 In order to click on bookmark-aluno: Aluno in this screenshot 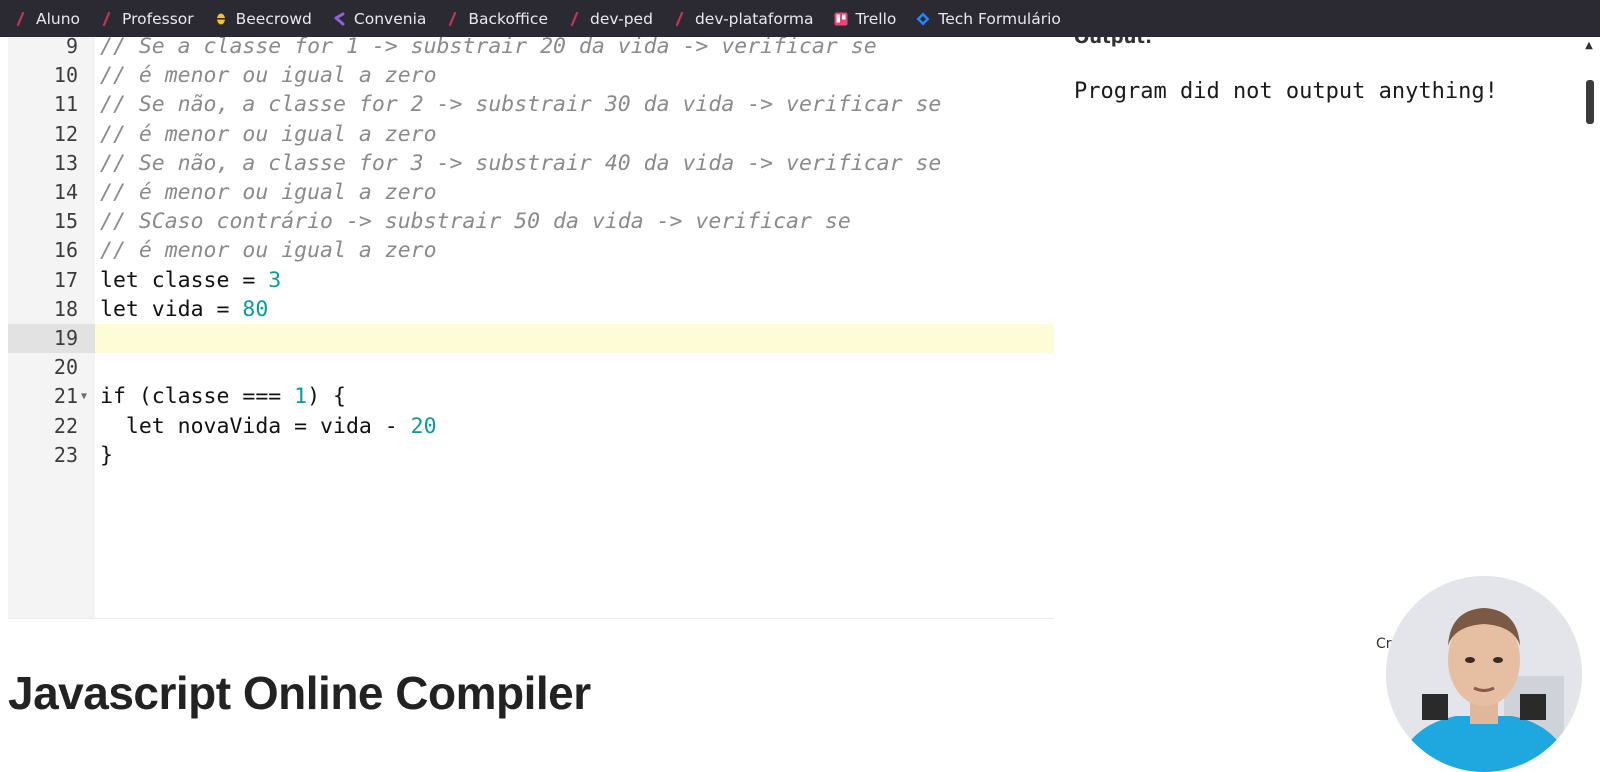, I will do `click(47, 19)`.